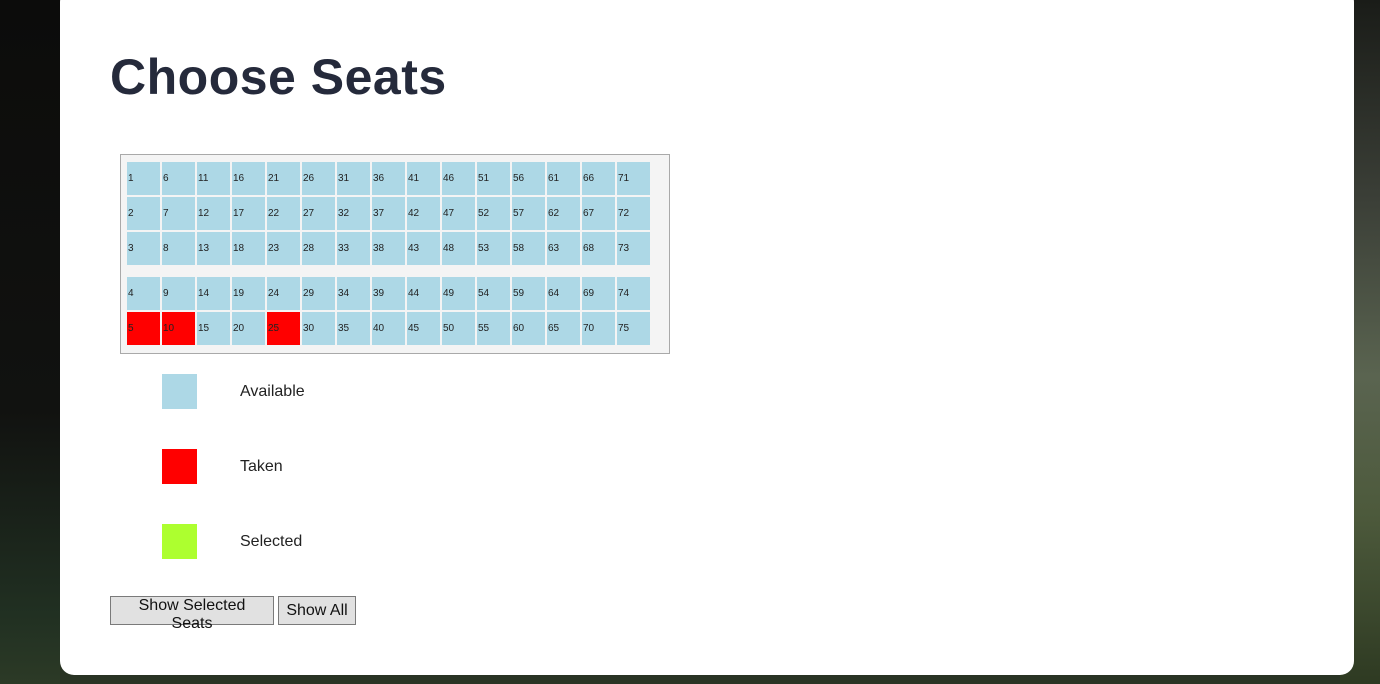 This screenshot has width=1380, height=684. I want to click on seat: 13, so click(213, 248).